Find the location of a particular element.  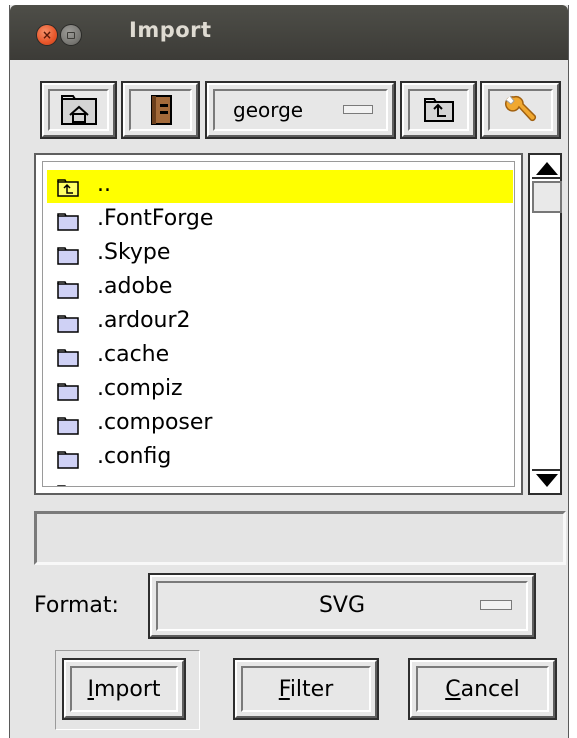

home-folder-icon is located at coordinates (78, 110).